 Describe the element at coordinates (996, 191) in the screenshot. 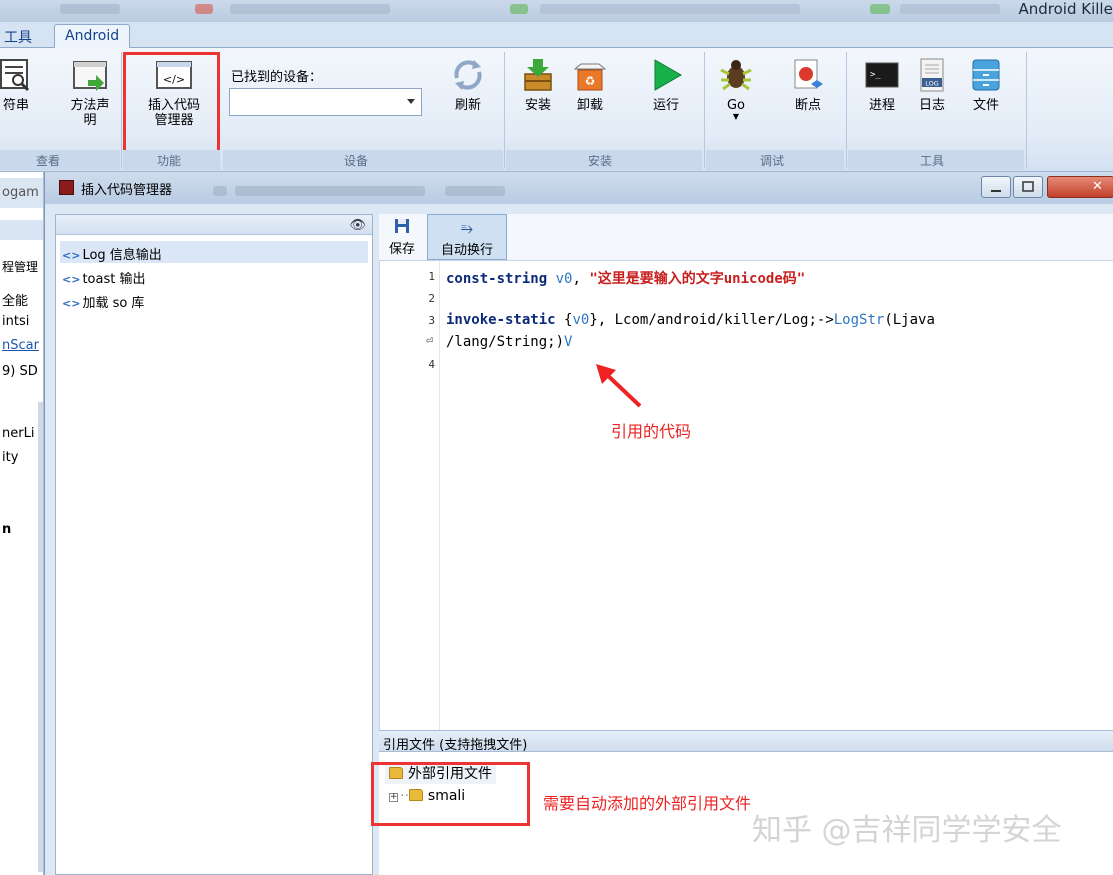

I see `minimize-icon` at that location.